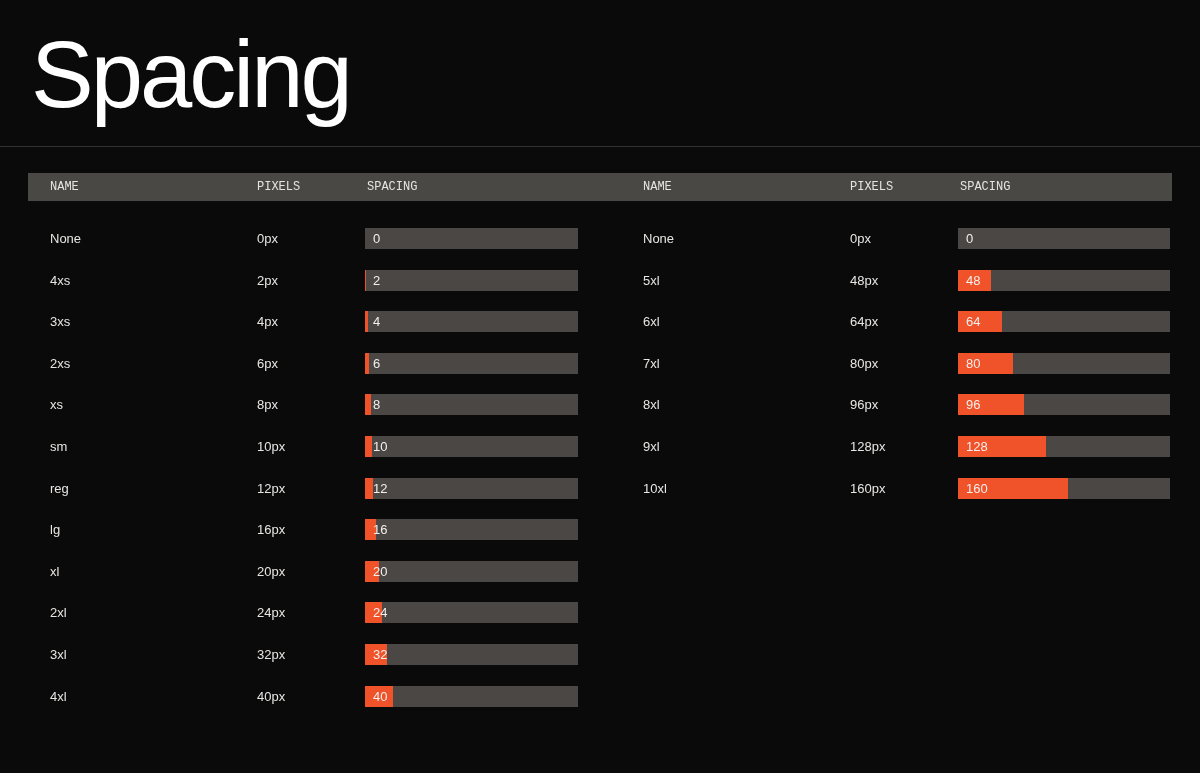 This screenshot has width=1200, height=773. What do you see at coordinates (655, 488) in the screenshot?
I see `token-name: 10xl` at bounding box center [655, 488].